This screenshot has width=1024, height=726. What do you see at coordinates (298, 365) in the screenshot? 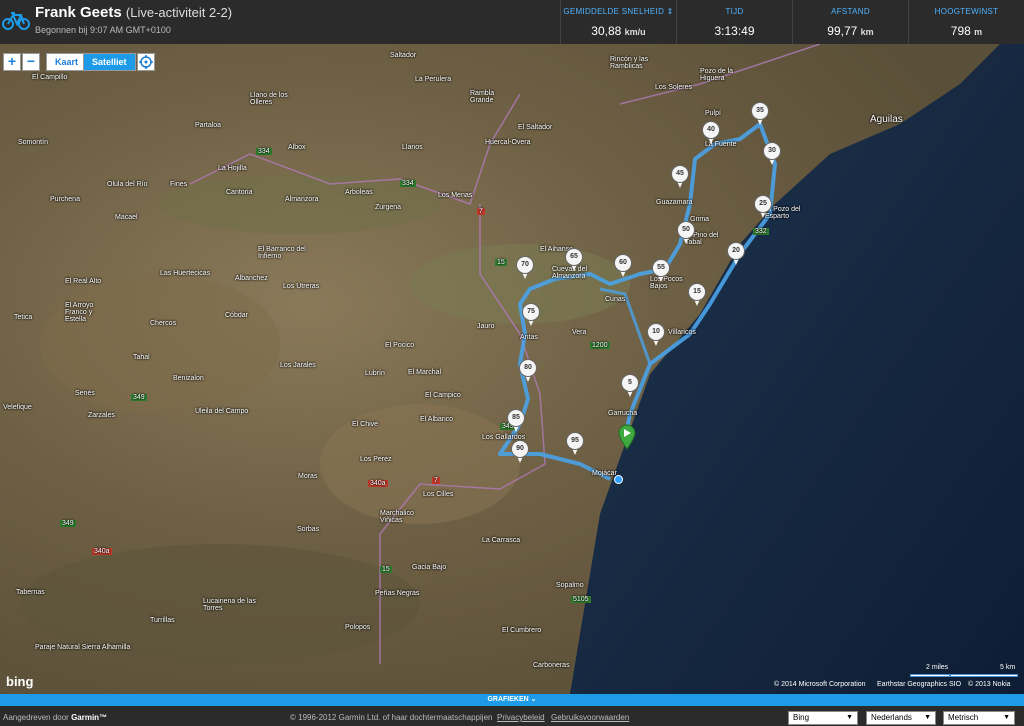
I see `place-label: Los Jarales` at bounding box center [298, 365].